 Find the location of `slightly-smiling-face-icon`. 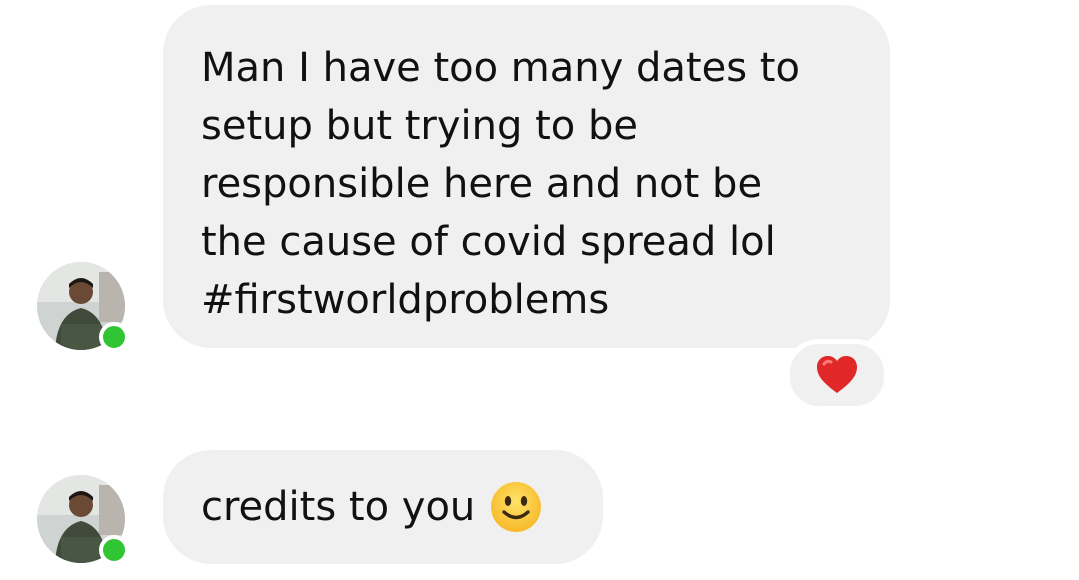

slightly-smiling-face-icon is located at coordinates (516, 507).